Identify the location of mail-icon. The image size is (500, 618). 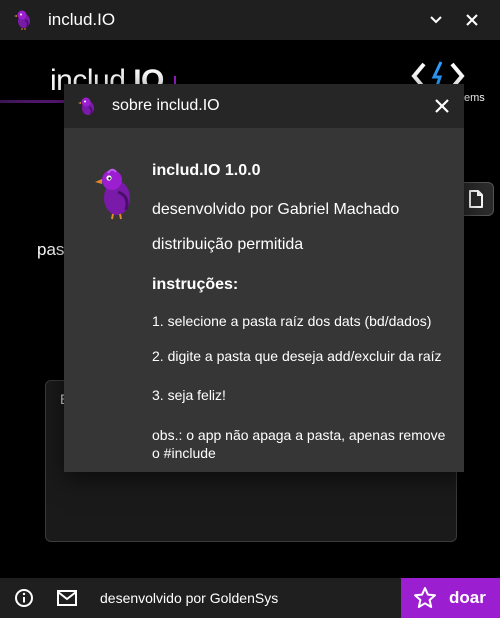
(67, 598).